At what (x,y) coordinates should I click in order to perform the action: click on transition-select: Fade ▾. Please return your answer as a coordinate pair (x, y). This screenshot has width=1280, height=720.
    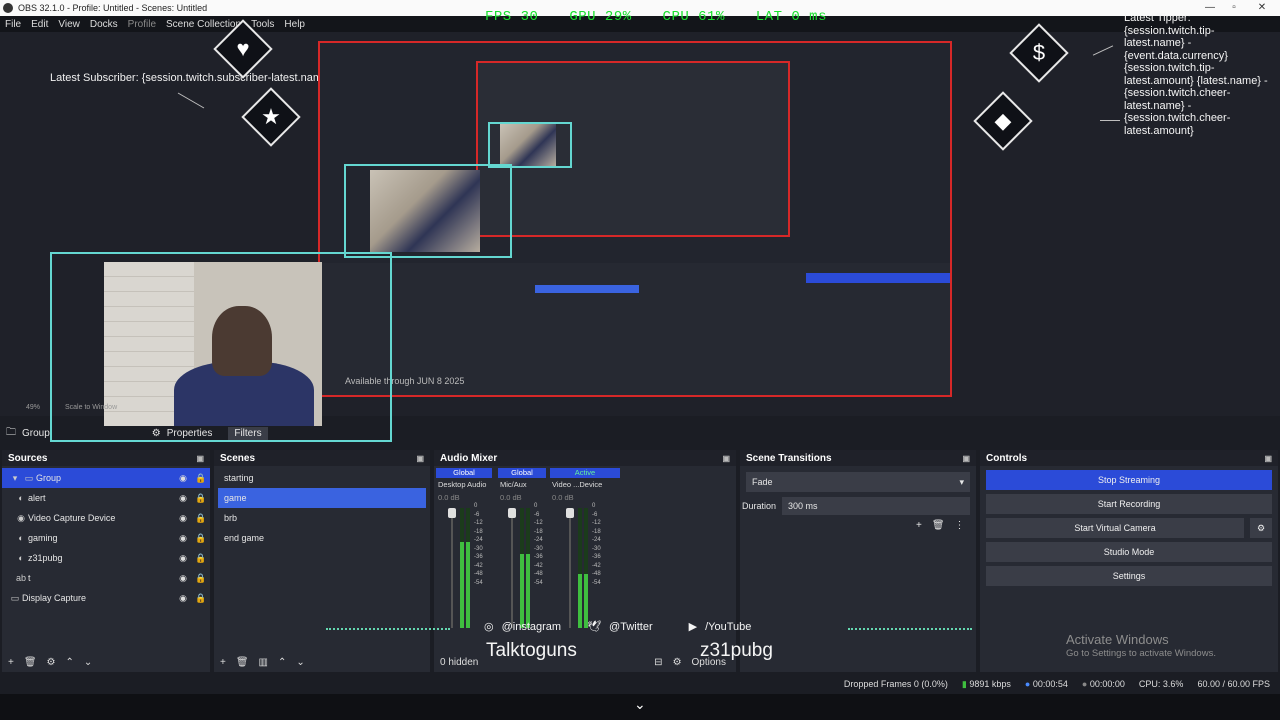
    Looking at the image, I should click on (858, 482).